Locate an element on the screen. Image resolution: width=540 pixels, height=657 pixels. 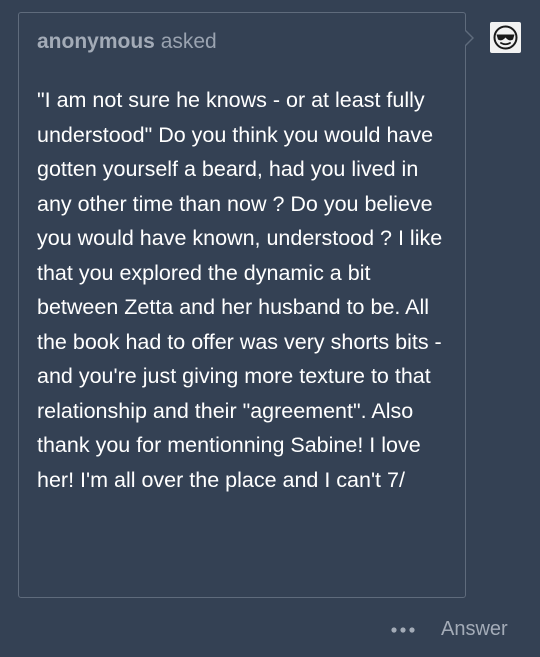
asker-name: anonymous is located at coordinates (96, 41).